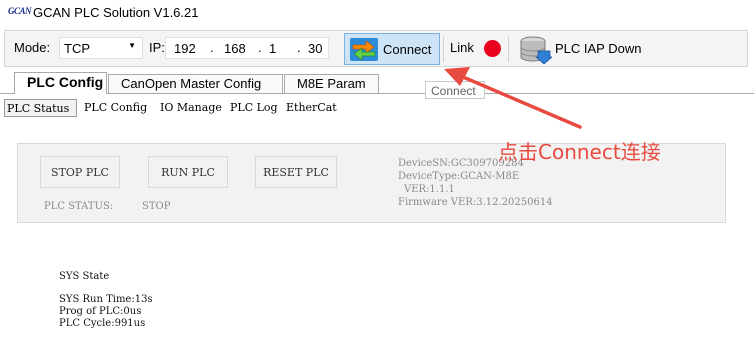 This screenshot has height=345, width=754. What do you see at coordinates (364, 49) in the screenshot?
I see `connect-arrows-icon` at bounding box center [364, 49].